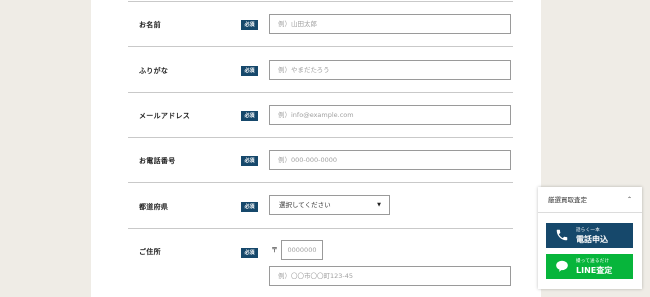  What do you see at coordinates (305, 205) in the screenshot?
I see `prefecture-select-value: 選択してください` at bounding box center [305, 205].